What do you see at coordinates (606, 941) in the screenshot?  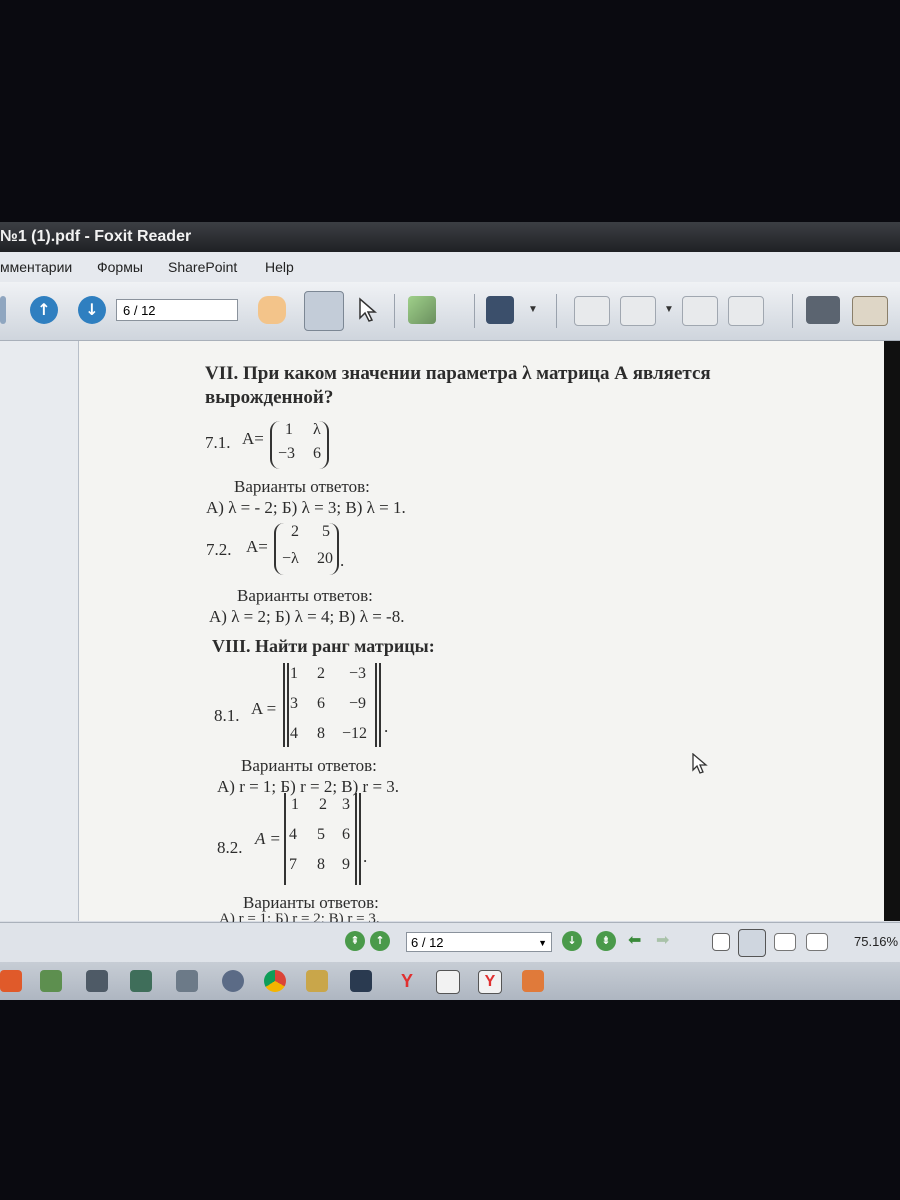 I see `last-page-button: ⇟` at bounding box center [606, 941].